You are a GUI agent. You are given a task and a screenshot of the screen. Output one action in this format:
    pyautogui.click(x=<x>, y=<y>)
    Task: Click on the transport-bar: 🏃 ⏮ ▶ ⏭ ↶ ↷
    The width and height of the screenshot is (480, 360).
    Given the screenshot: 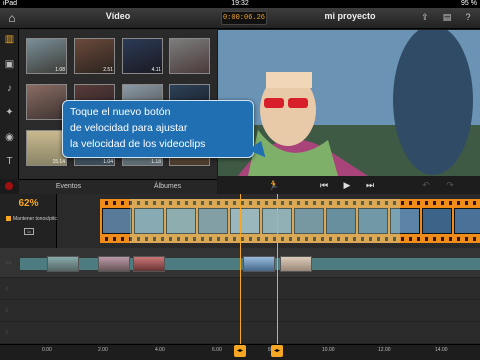 What is the action you would take?
    pyautogui.click(x=349, y=185)
    